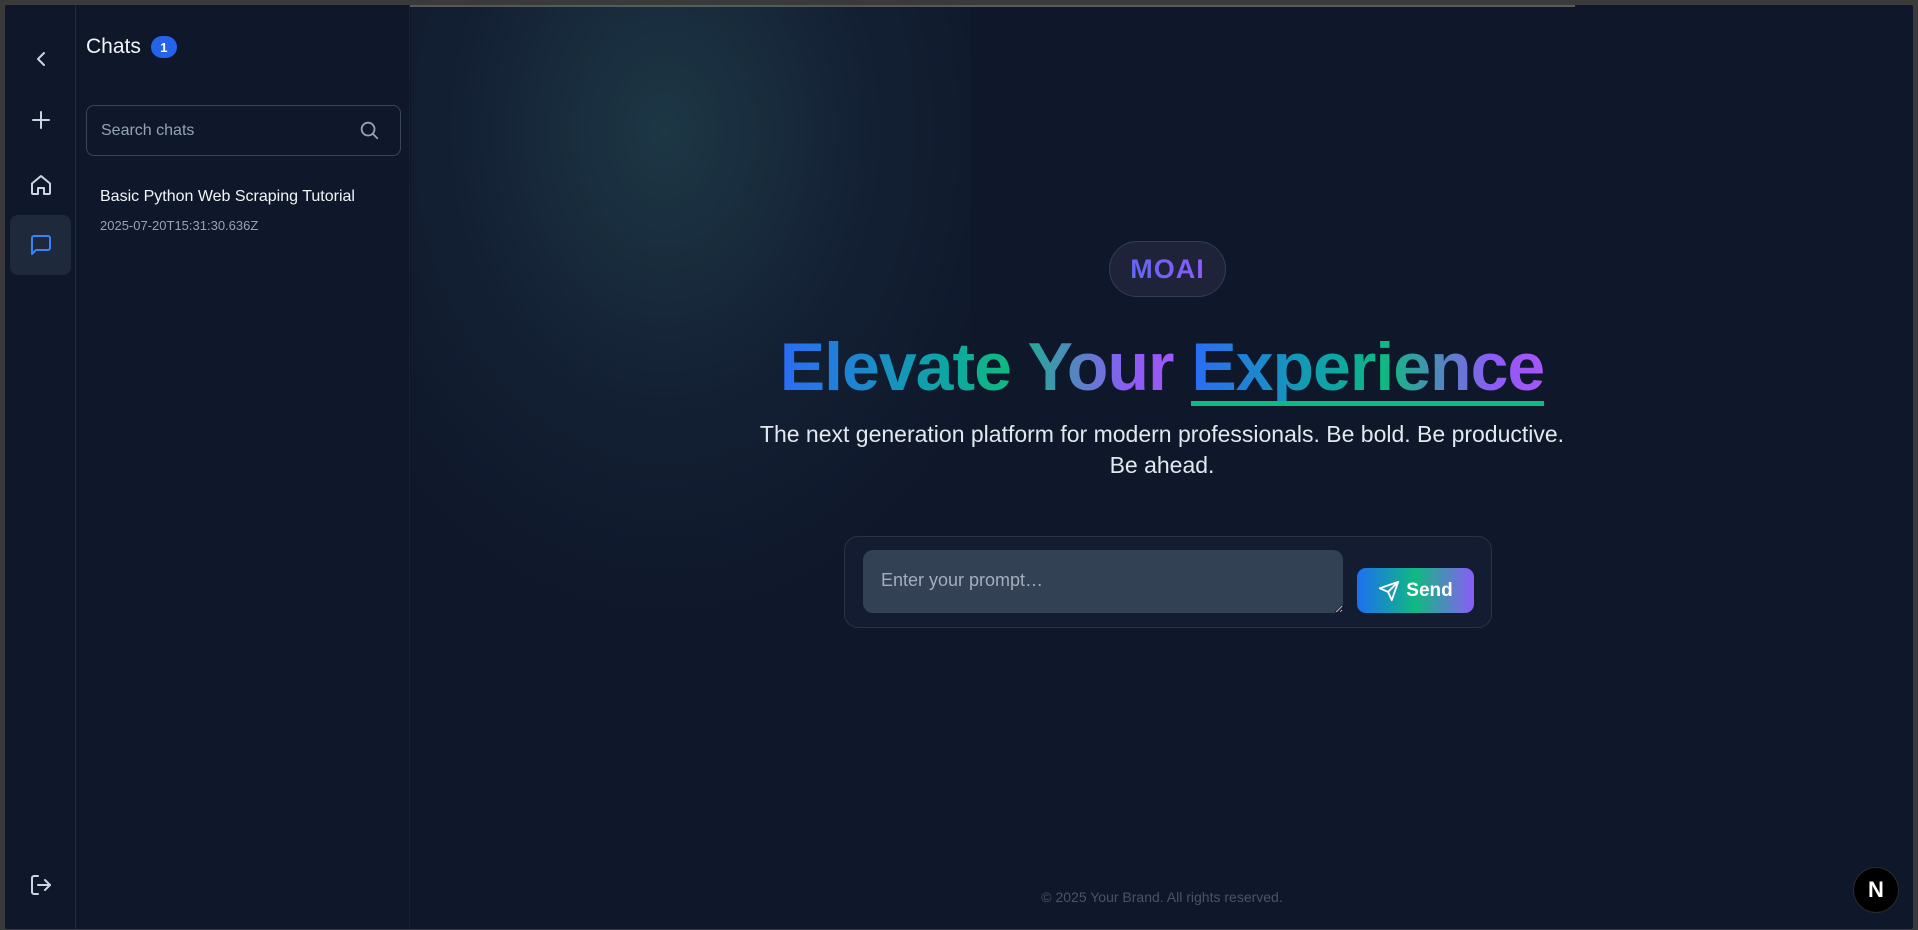 The width and height of the screenshot is (1918, 930). I want to click on plus-icon, so click(40, 120).